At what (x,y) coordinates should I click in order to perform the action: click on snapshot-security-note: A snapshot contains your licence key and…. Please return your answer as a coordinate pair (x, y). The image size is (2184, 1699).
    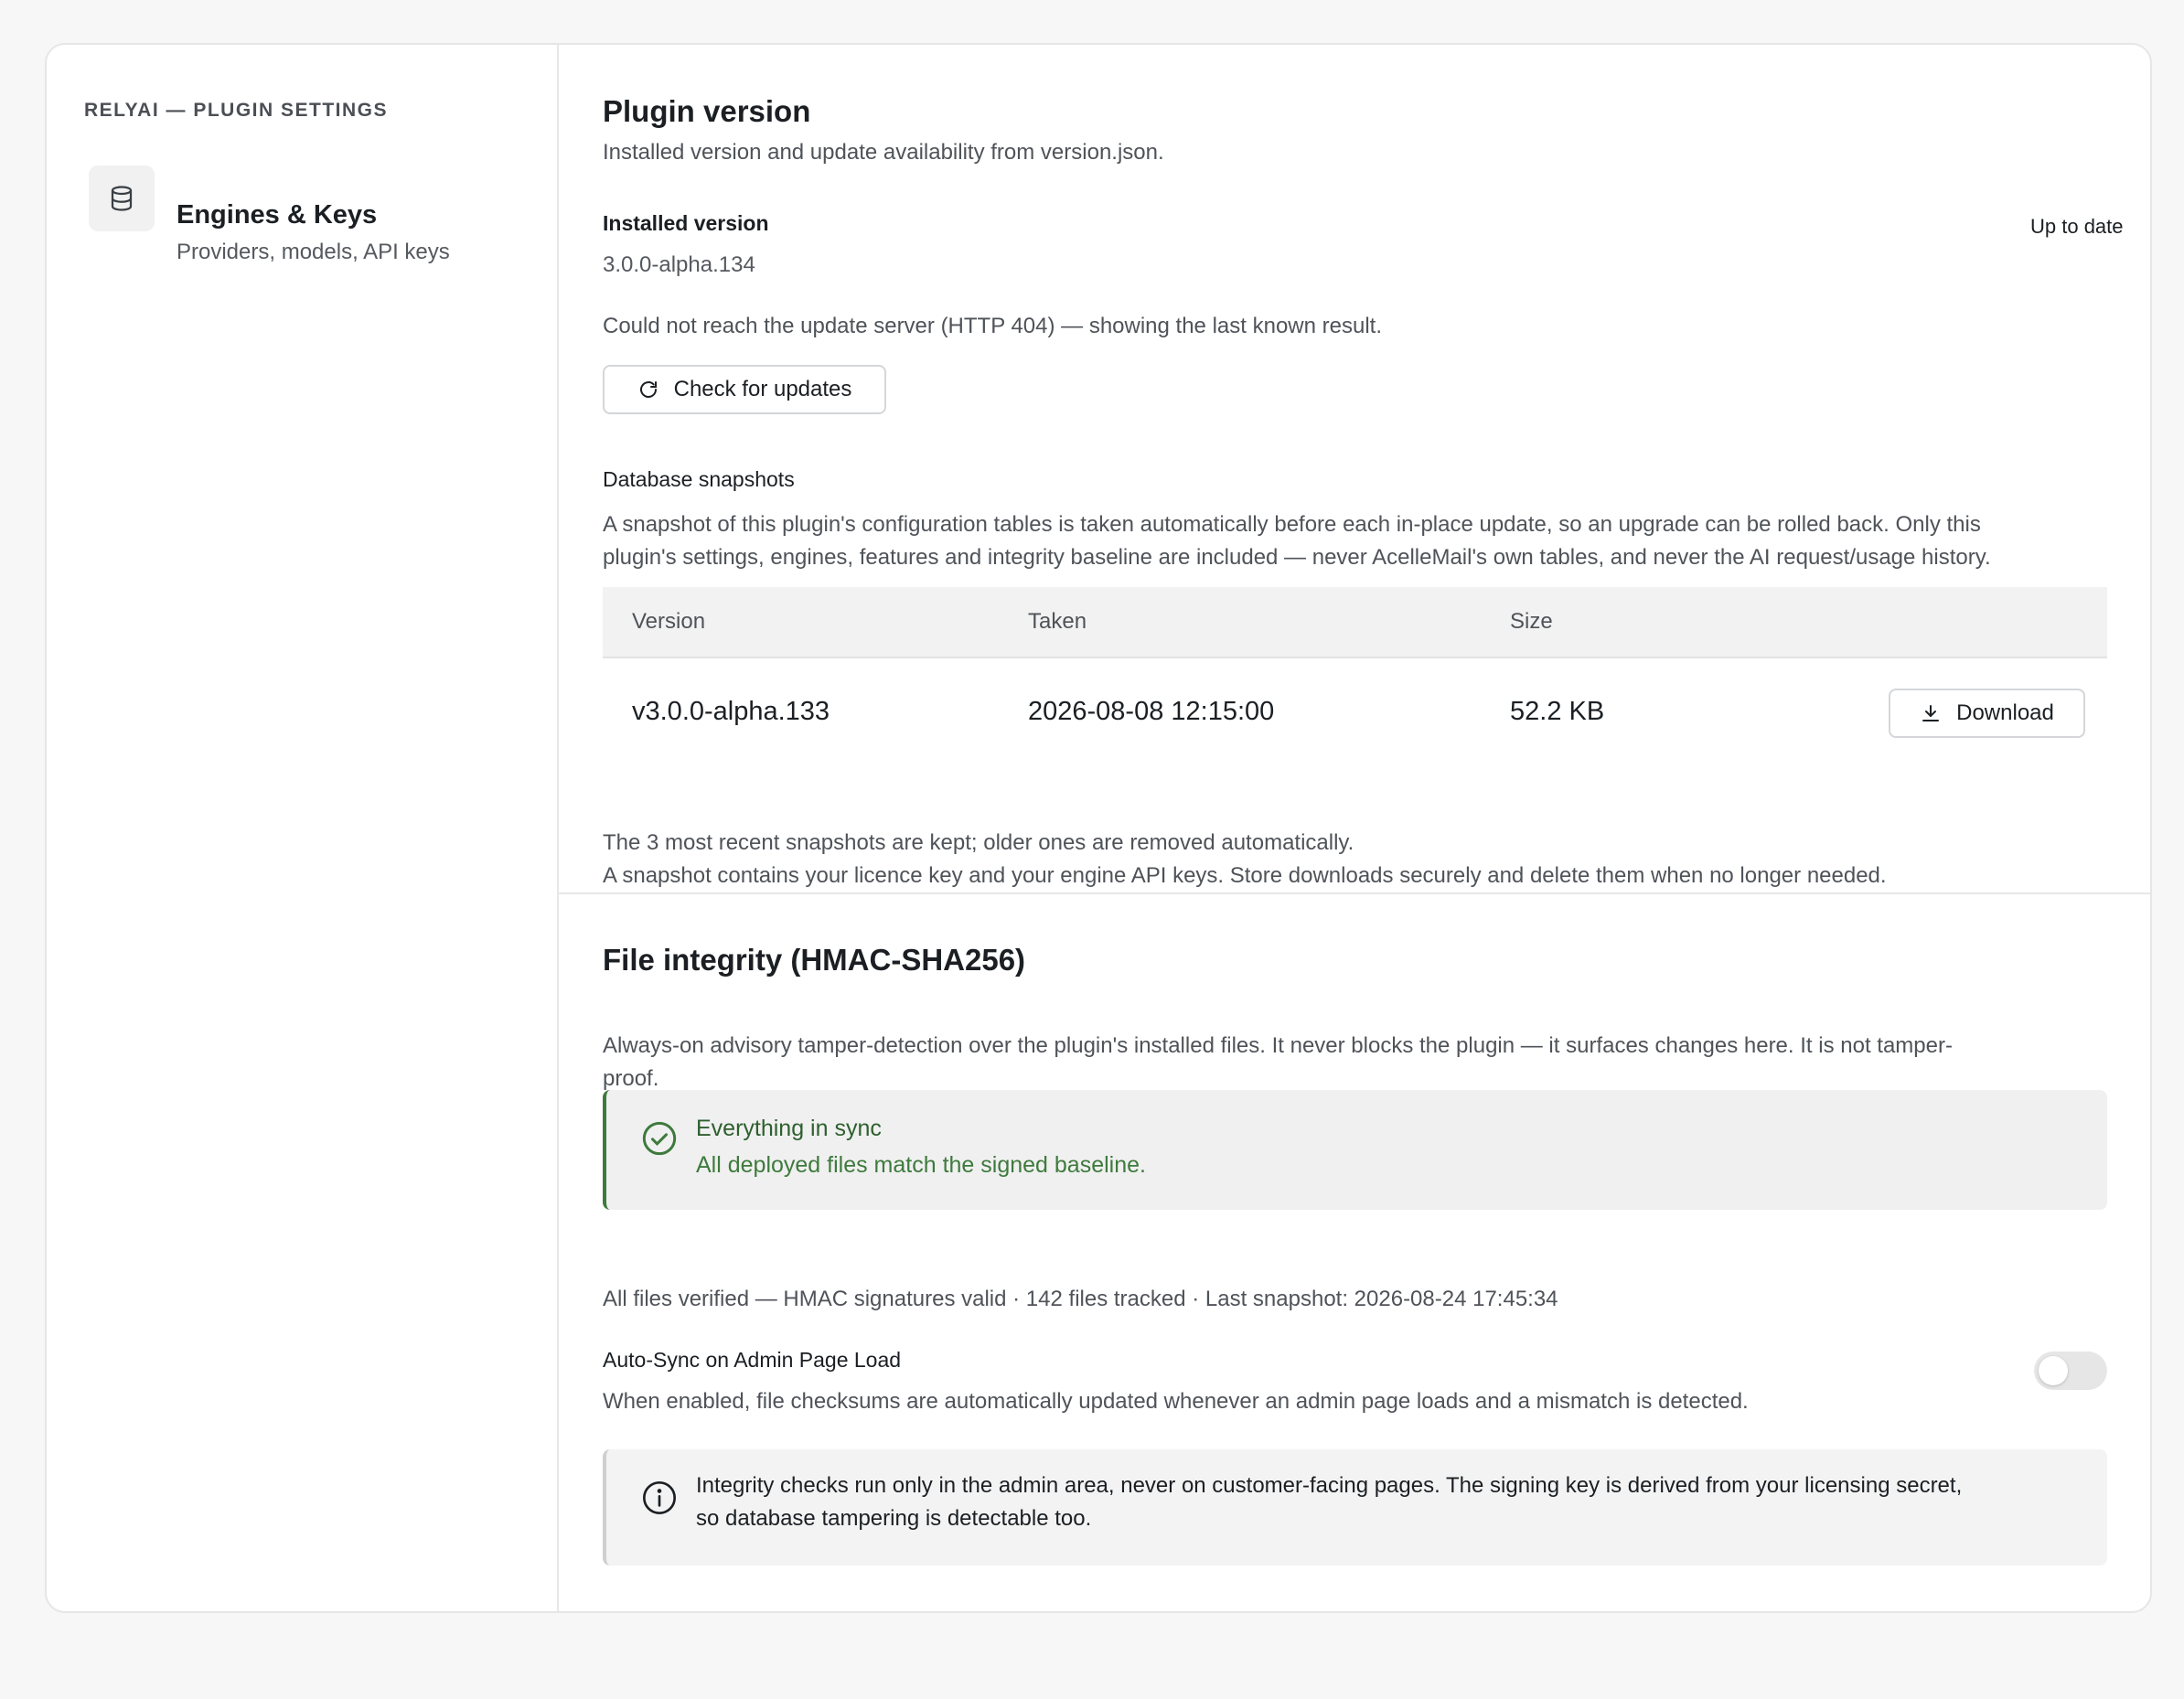
    Looking at the image, I should click on (1245, 875).